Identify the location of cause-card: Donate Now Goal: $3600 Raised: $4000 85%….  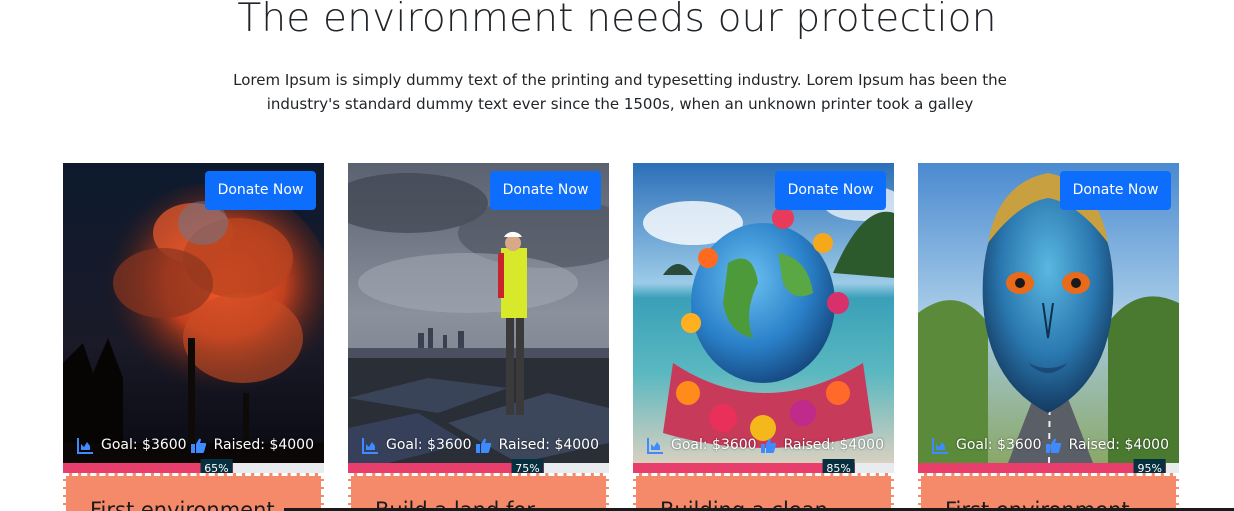
(763, 337).